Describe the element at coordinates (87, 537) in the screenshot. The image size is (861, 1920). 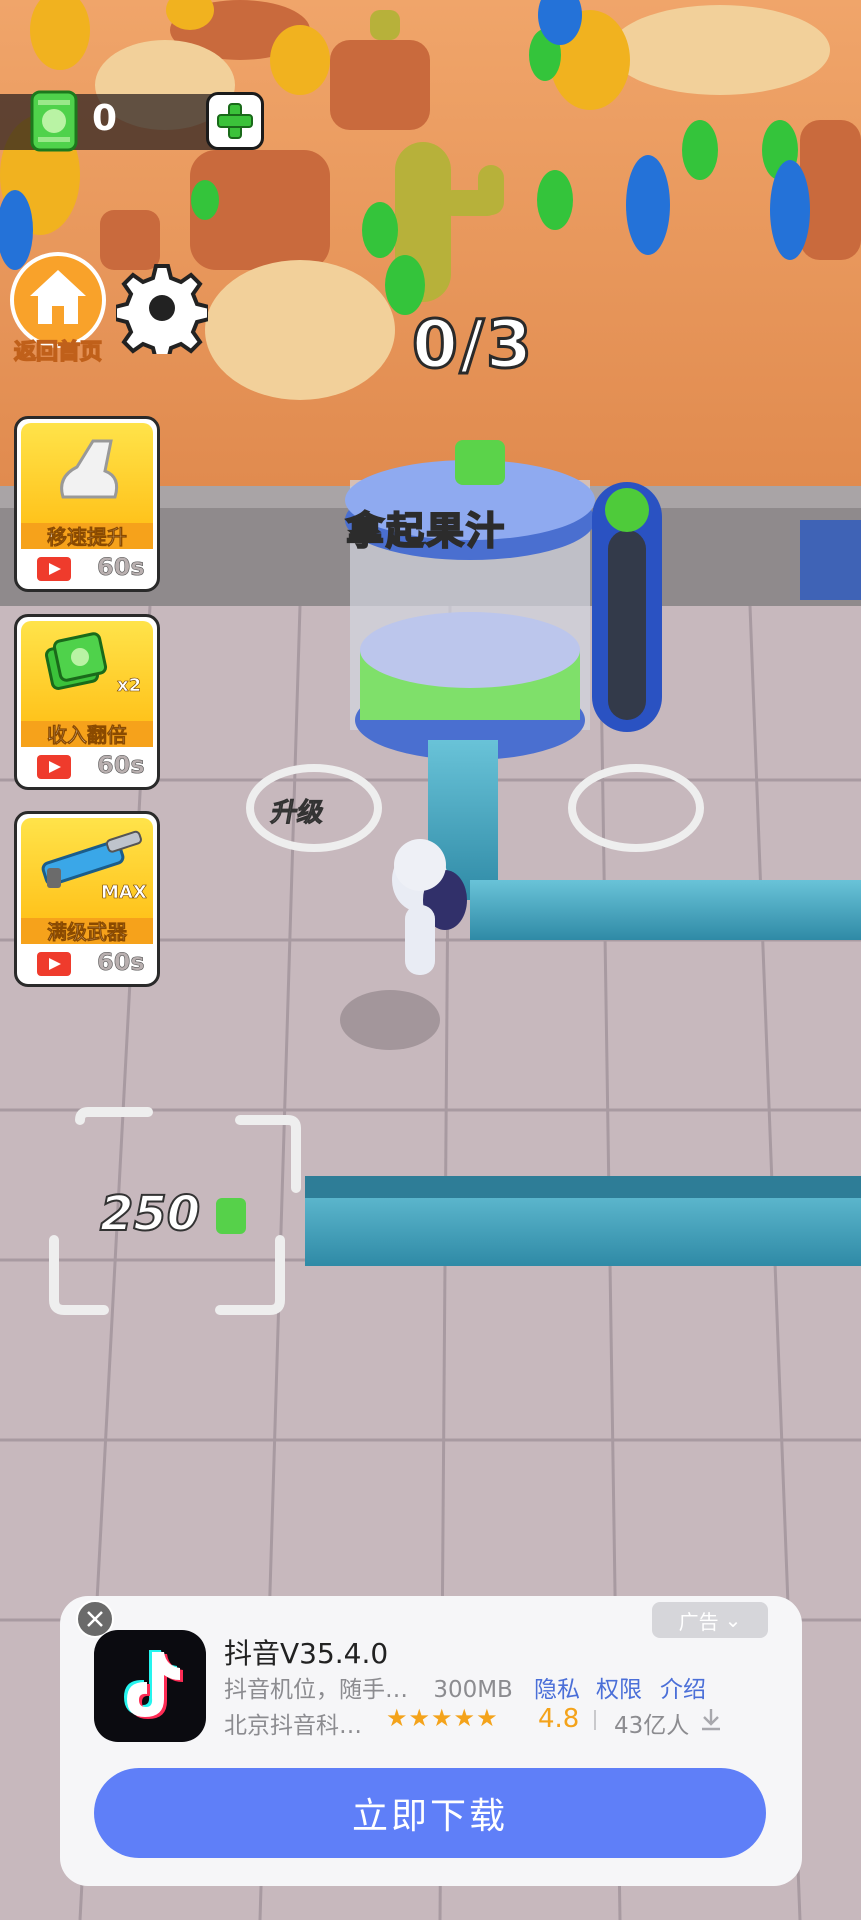
I see `booster-title: 移速提升` at that location.